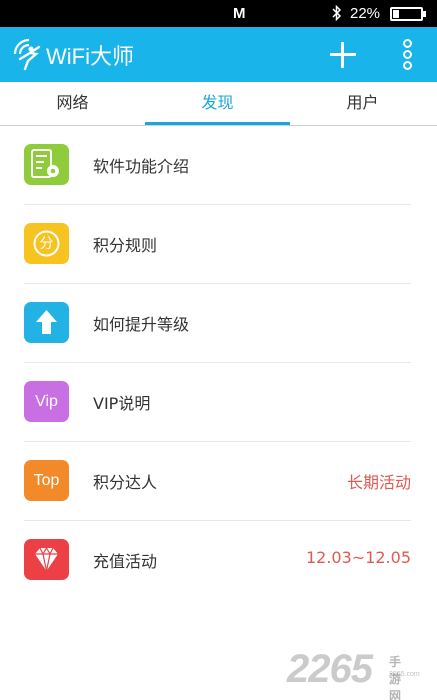  What do you see at coordinates (218, 560) in the screenshot?
I see `list-item-recharge: 充值活动 12.03~12.05` at bounding box center [218, 560].